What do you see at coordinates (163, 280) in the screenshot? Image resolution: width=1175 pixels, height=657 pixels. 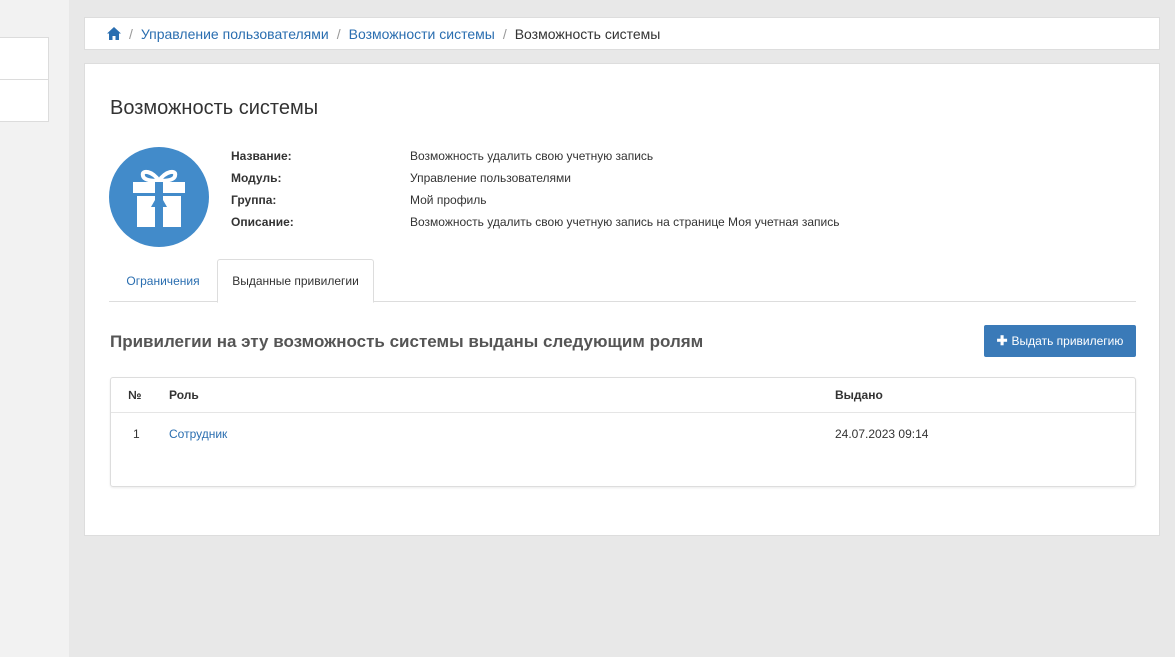 I see `tab-restrictions: Ограничения` at bounding box center [163, 280].